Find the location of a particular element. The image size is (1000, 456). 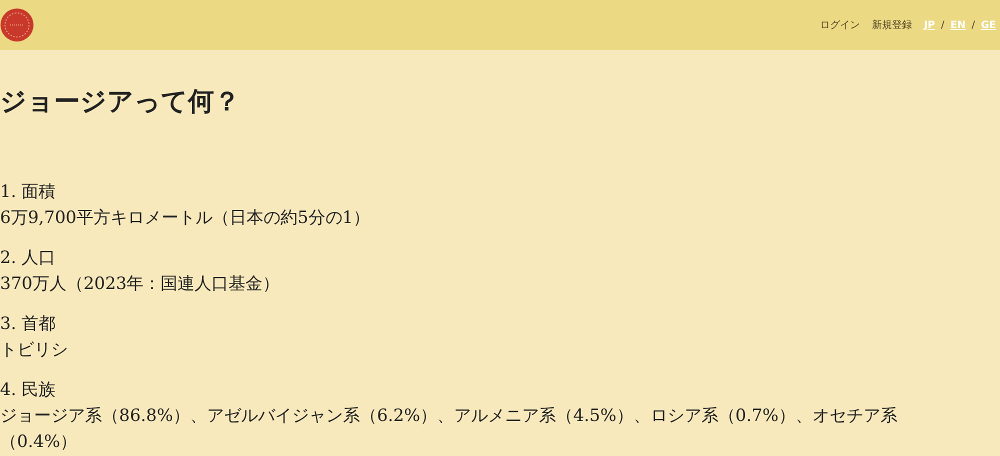

language-link: EN is located at coordinates (958, 25).